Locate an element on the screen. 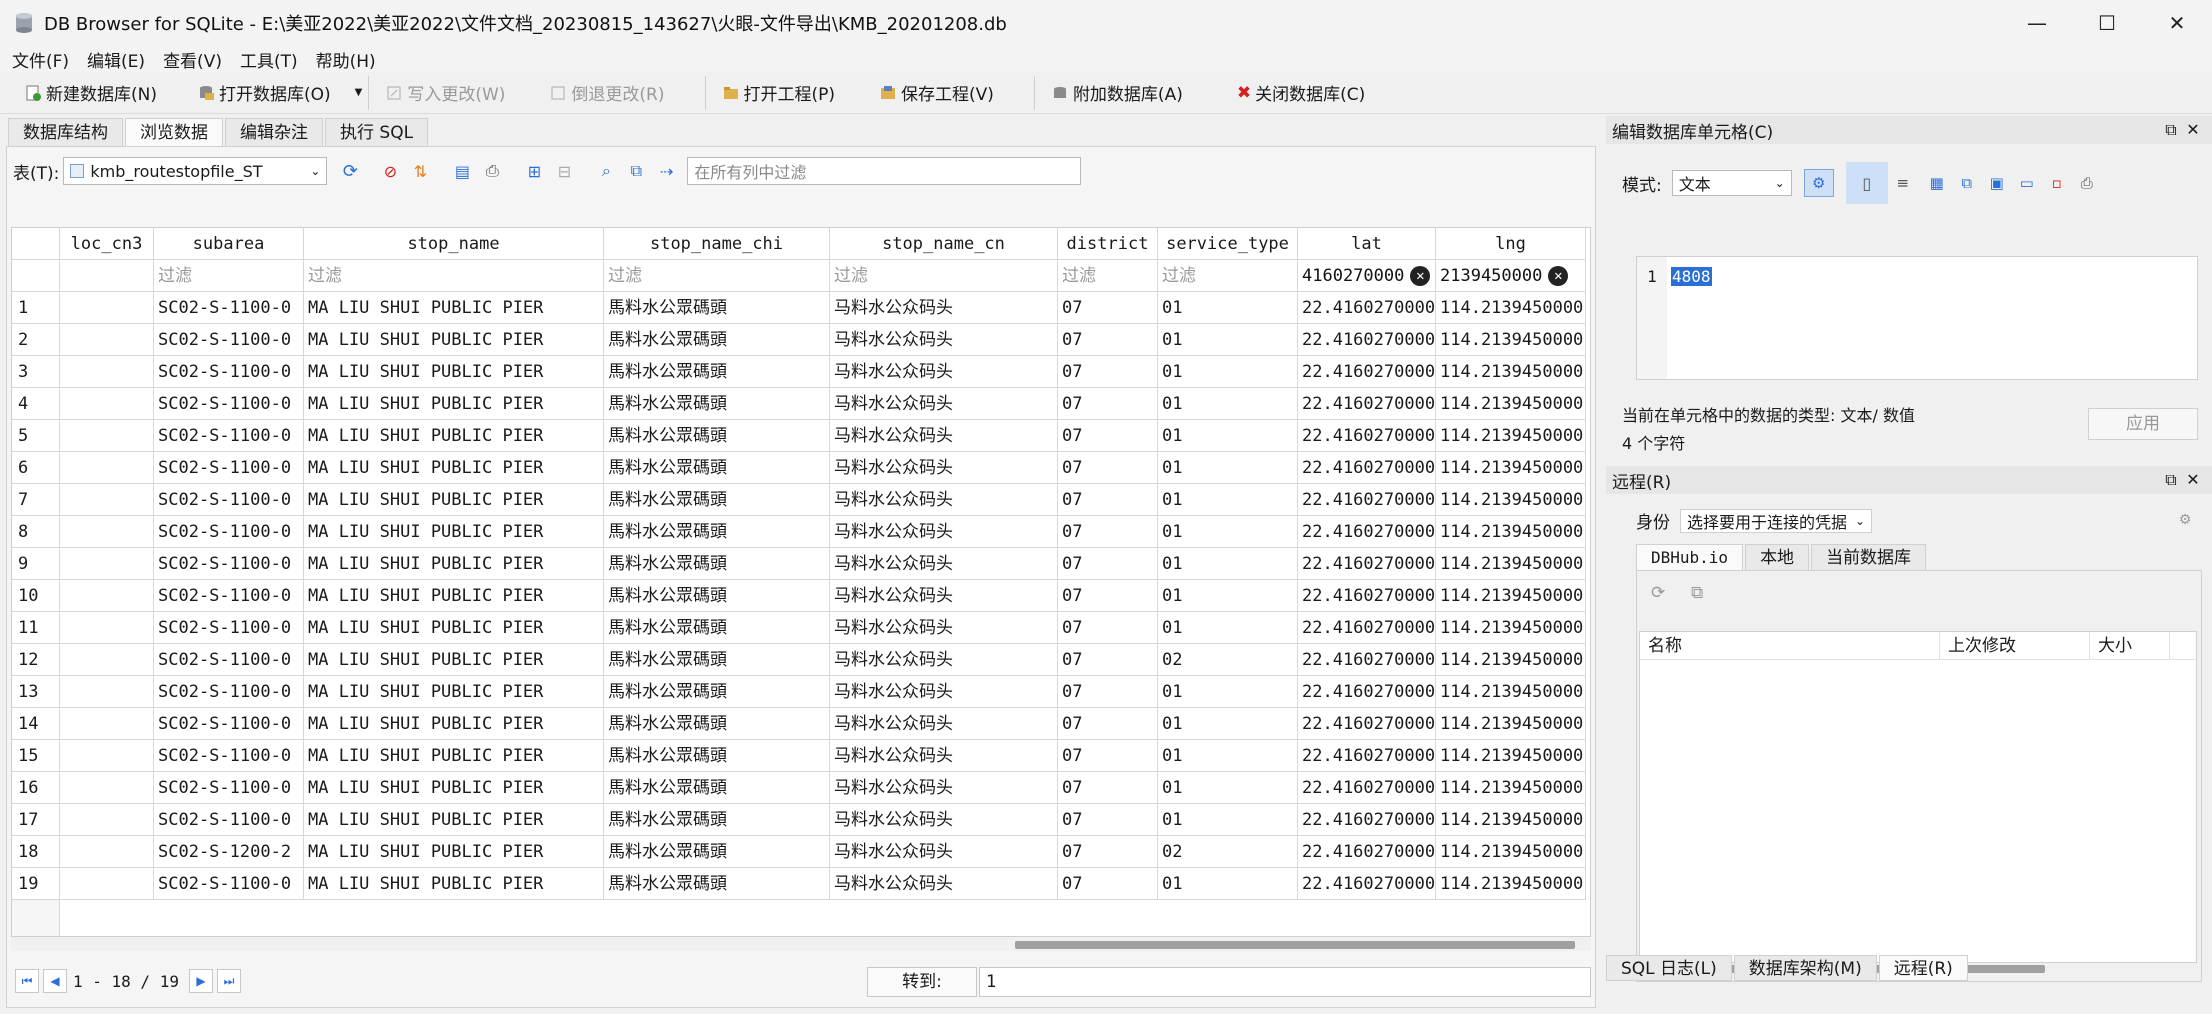 This screenshot has width=2212, height=1014. clear-filter-icon: ✕ is located at coordinates (1420, 276).